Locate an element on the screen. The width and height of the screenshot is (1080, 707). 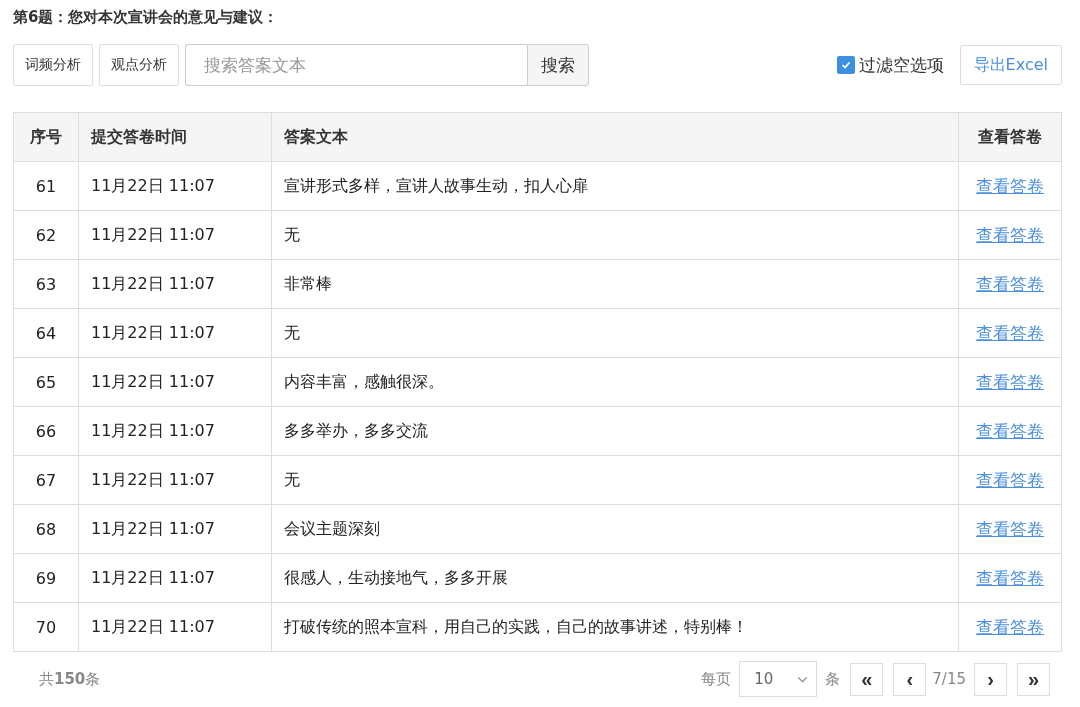
table-cell: 很感人，生动接地气，多多开展 is located at coordinates (615, 578).